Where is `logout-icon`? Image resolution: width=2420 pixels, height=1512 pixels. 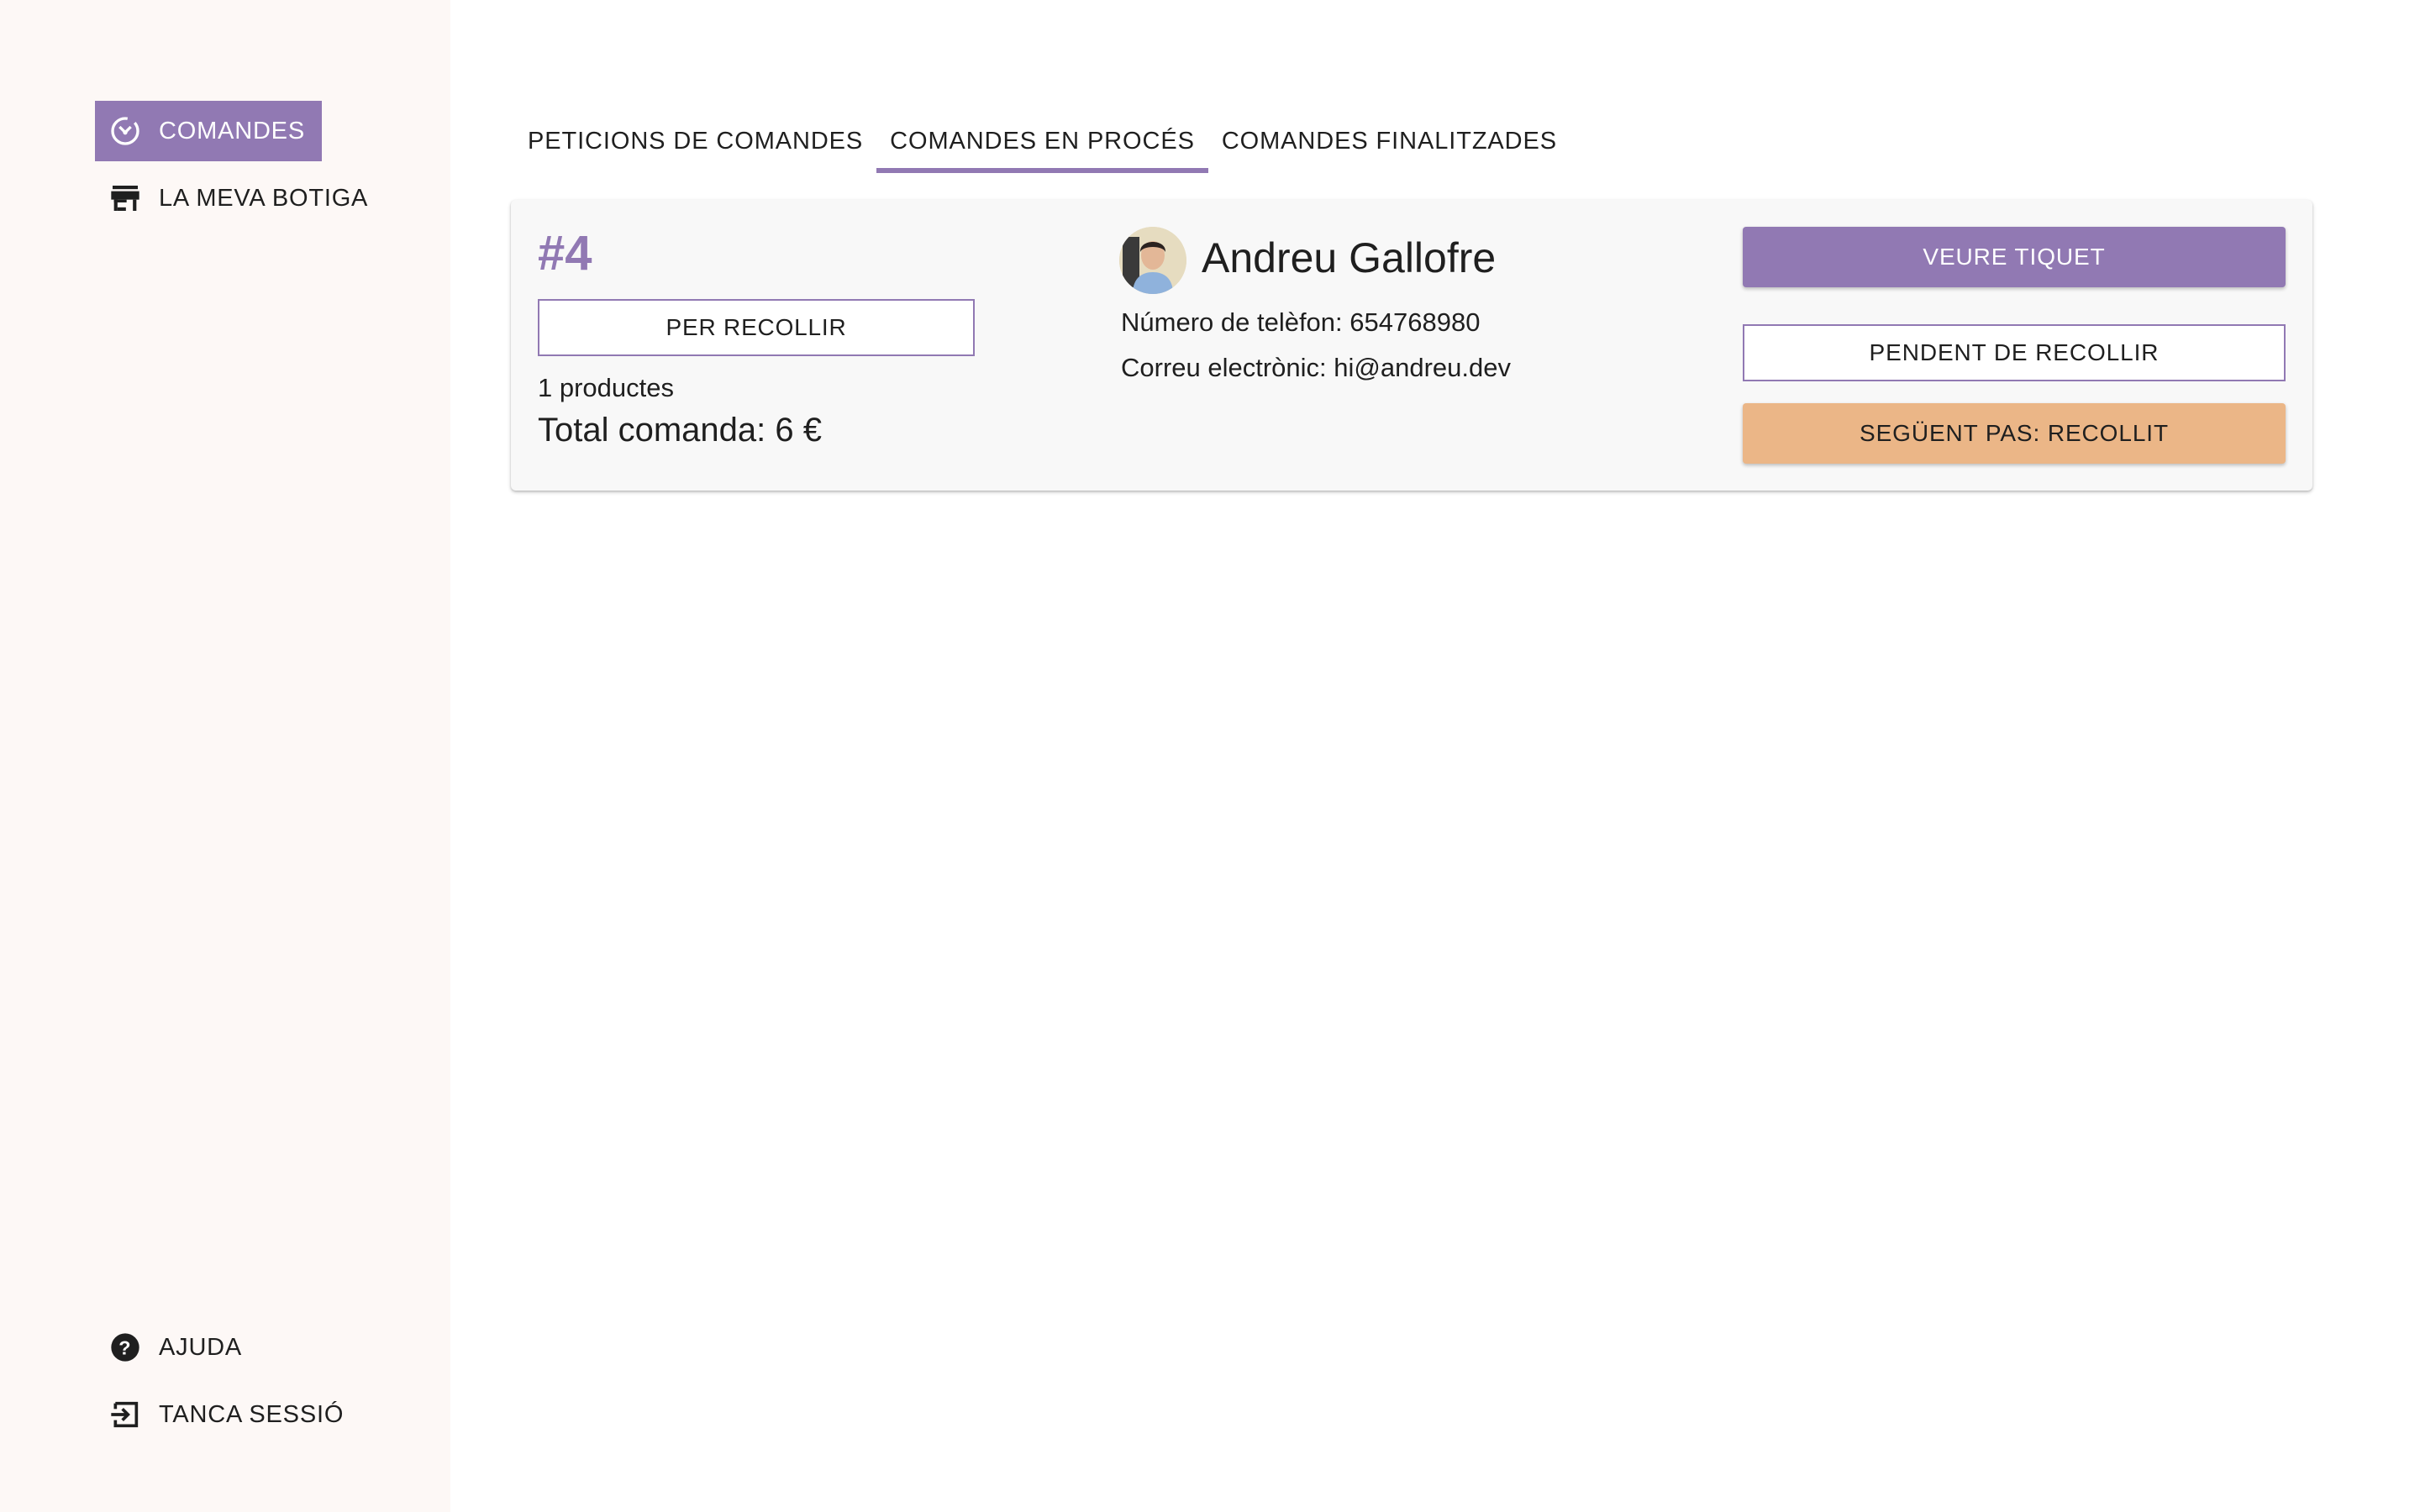
logout-icon is located at coordinates (125, 1414).